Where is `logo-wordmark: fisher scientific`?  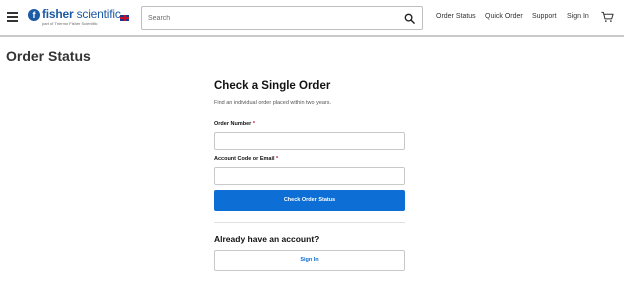
logo-wordmark: fisher scientific is located at coordinates (81, 14).